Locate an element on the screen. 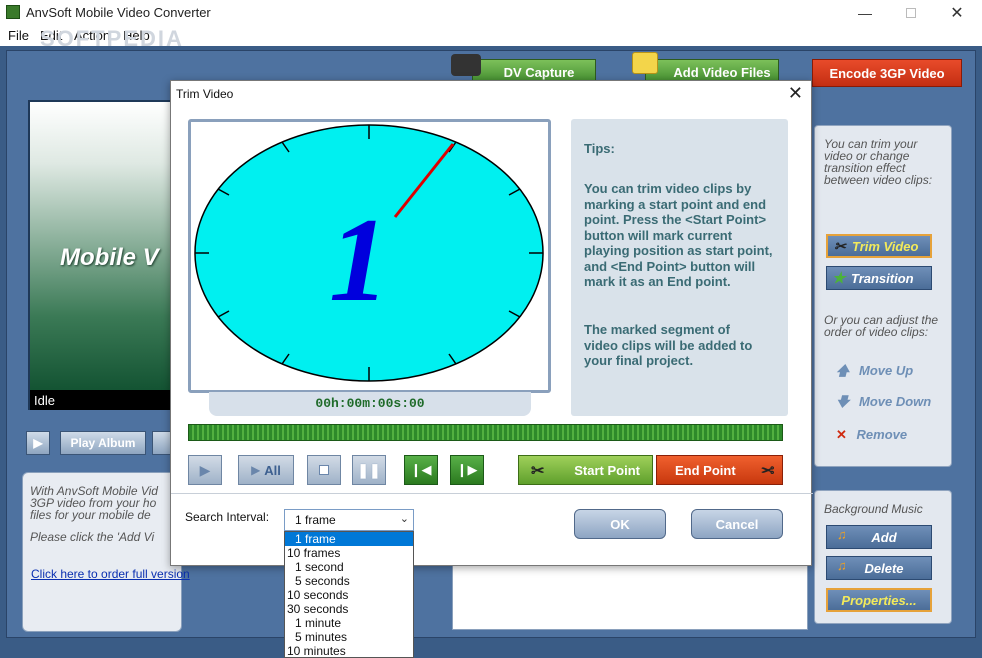  music-note-delete-icon: ♫ is located at coordinates (842, 565).